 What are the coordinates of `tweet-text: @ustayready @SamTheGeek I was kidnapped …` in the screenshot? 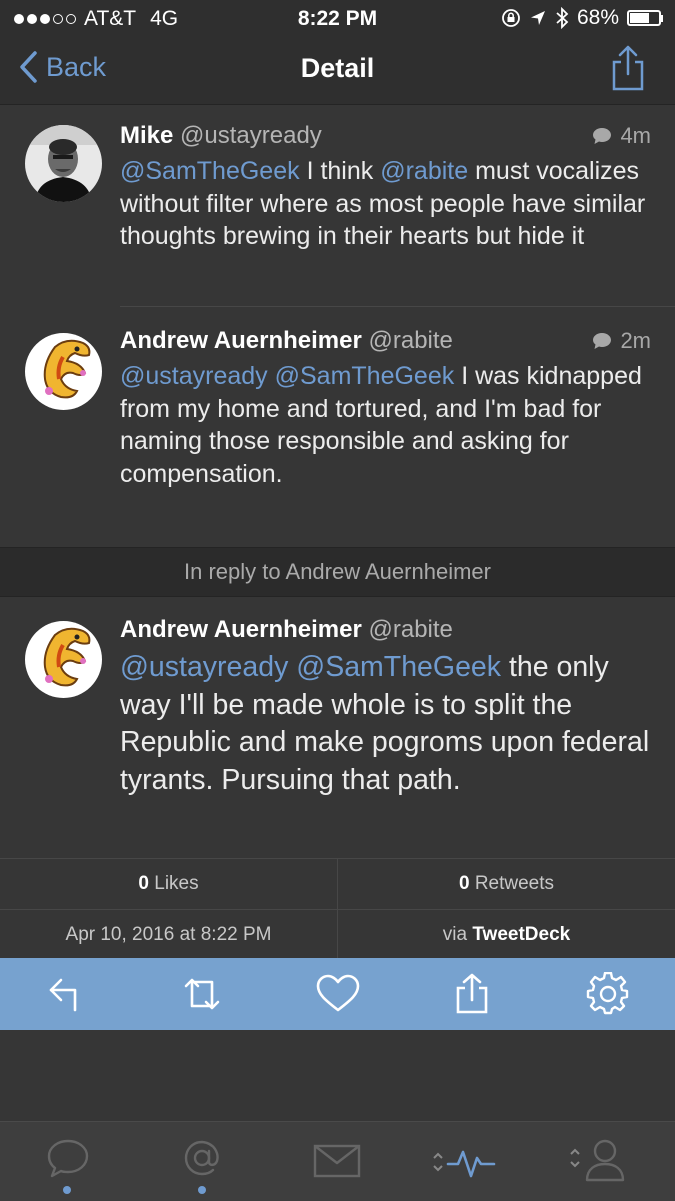 It's located at (385, 425).